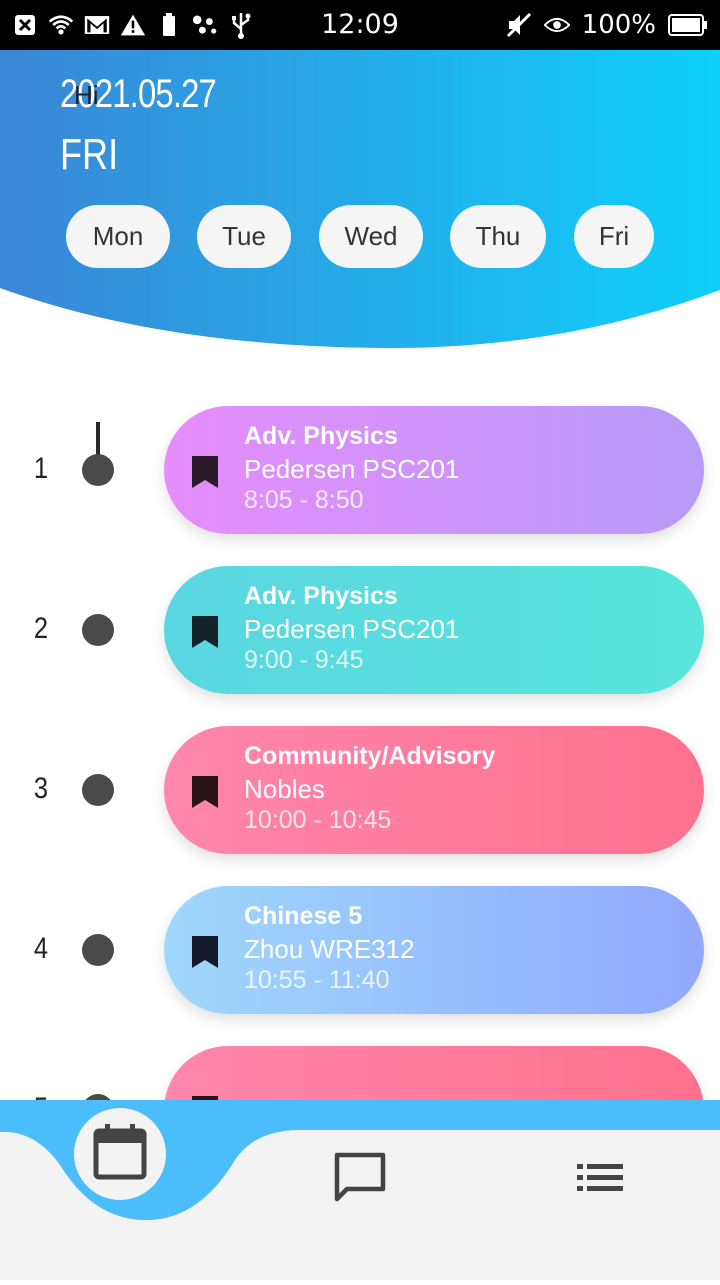 Image resolution: width=720 pixels, height=1285 pixels. I want to click on day-button-wed: Wed, so click(371, 236).